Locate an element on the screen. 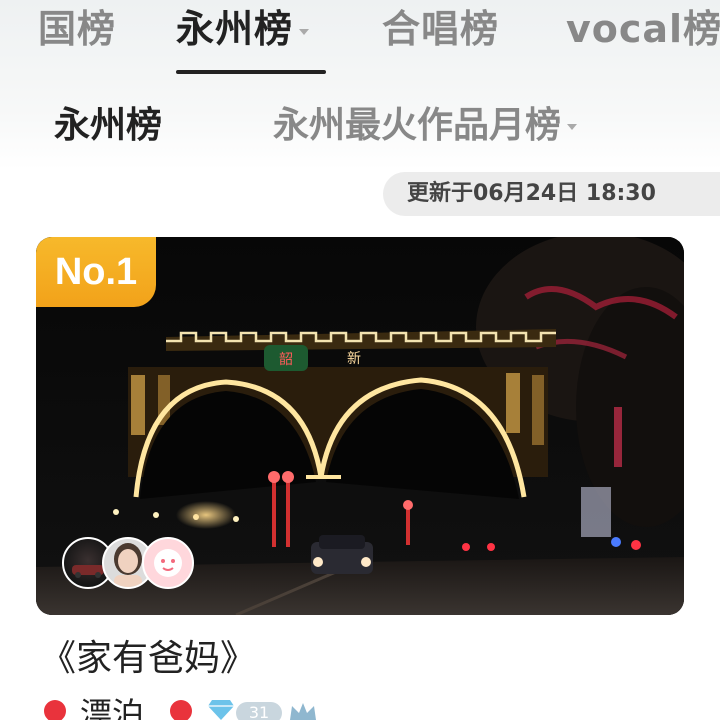 This screenshot has width=720, height=720. level-badge: 31 is located at coordinates (259, 711).